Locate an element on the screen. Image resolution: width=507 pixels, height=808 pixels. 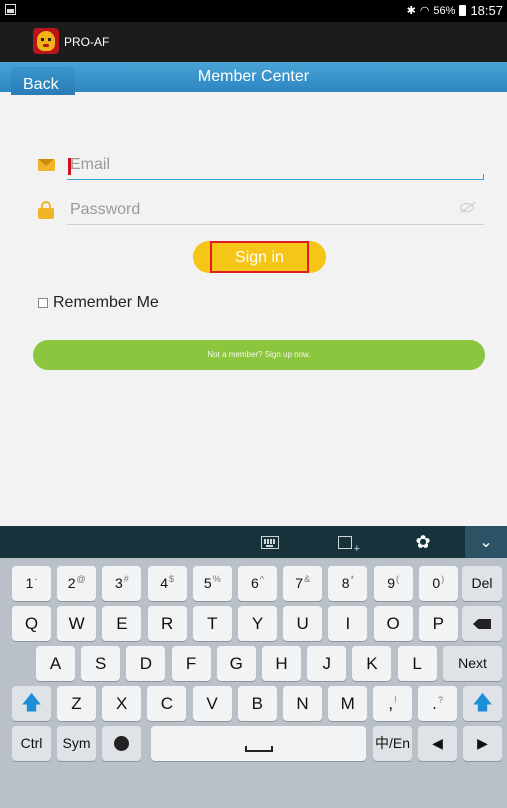
key-f-label: F is located at coordinates (191, 663).